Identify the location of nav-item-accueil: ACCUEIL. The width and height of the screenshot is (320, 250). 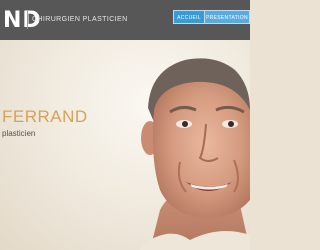
(189, 17).